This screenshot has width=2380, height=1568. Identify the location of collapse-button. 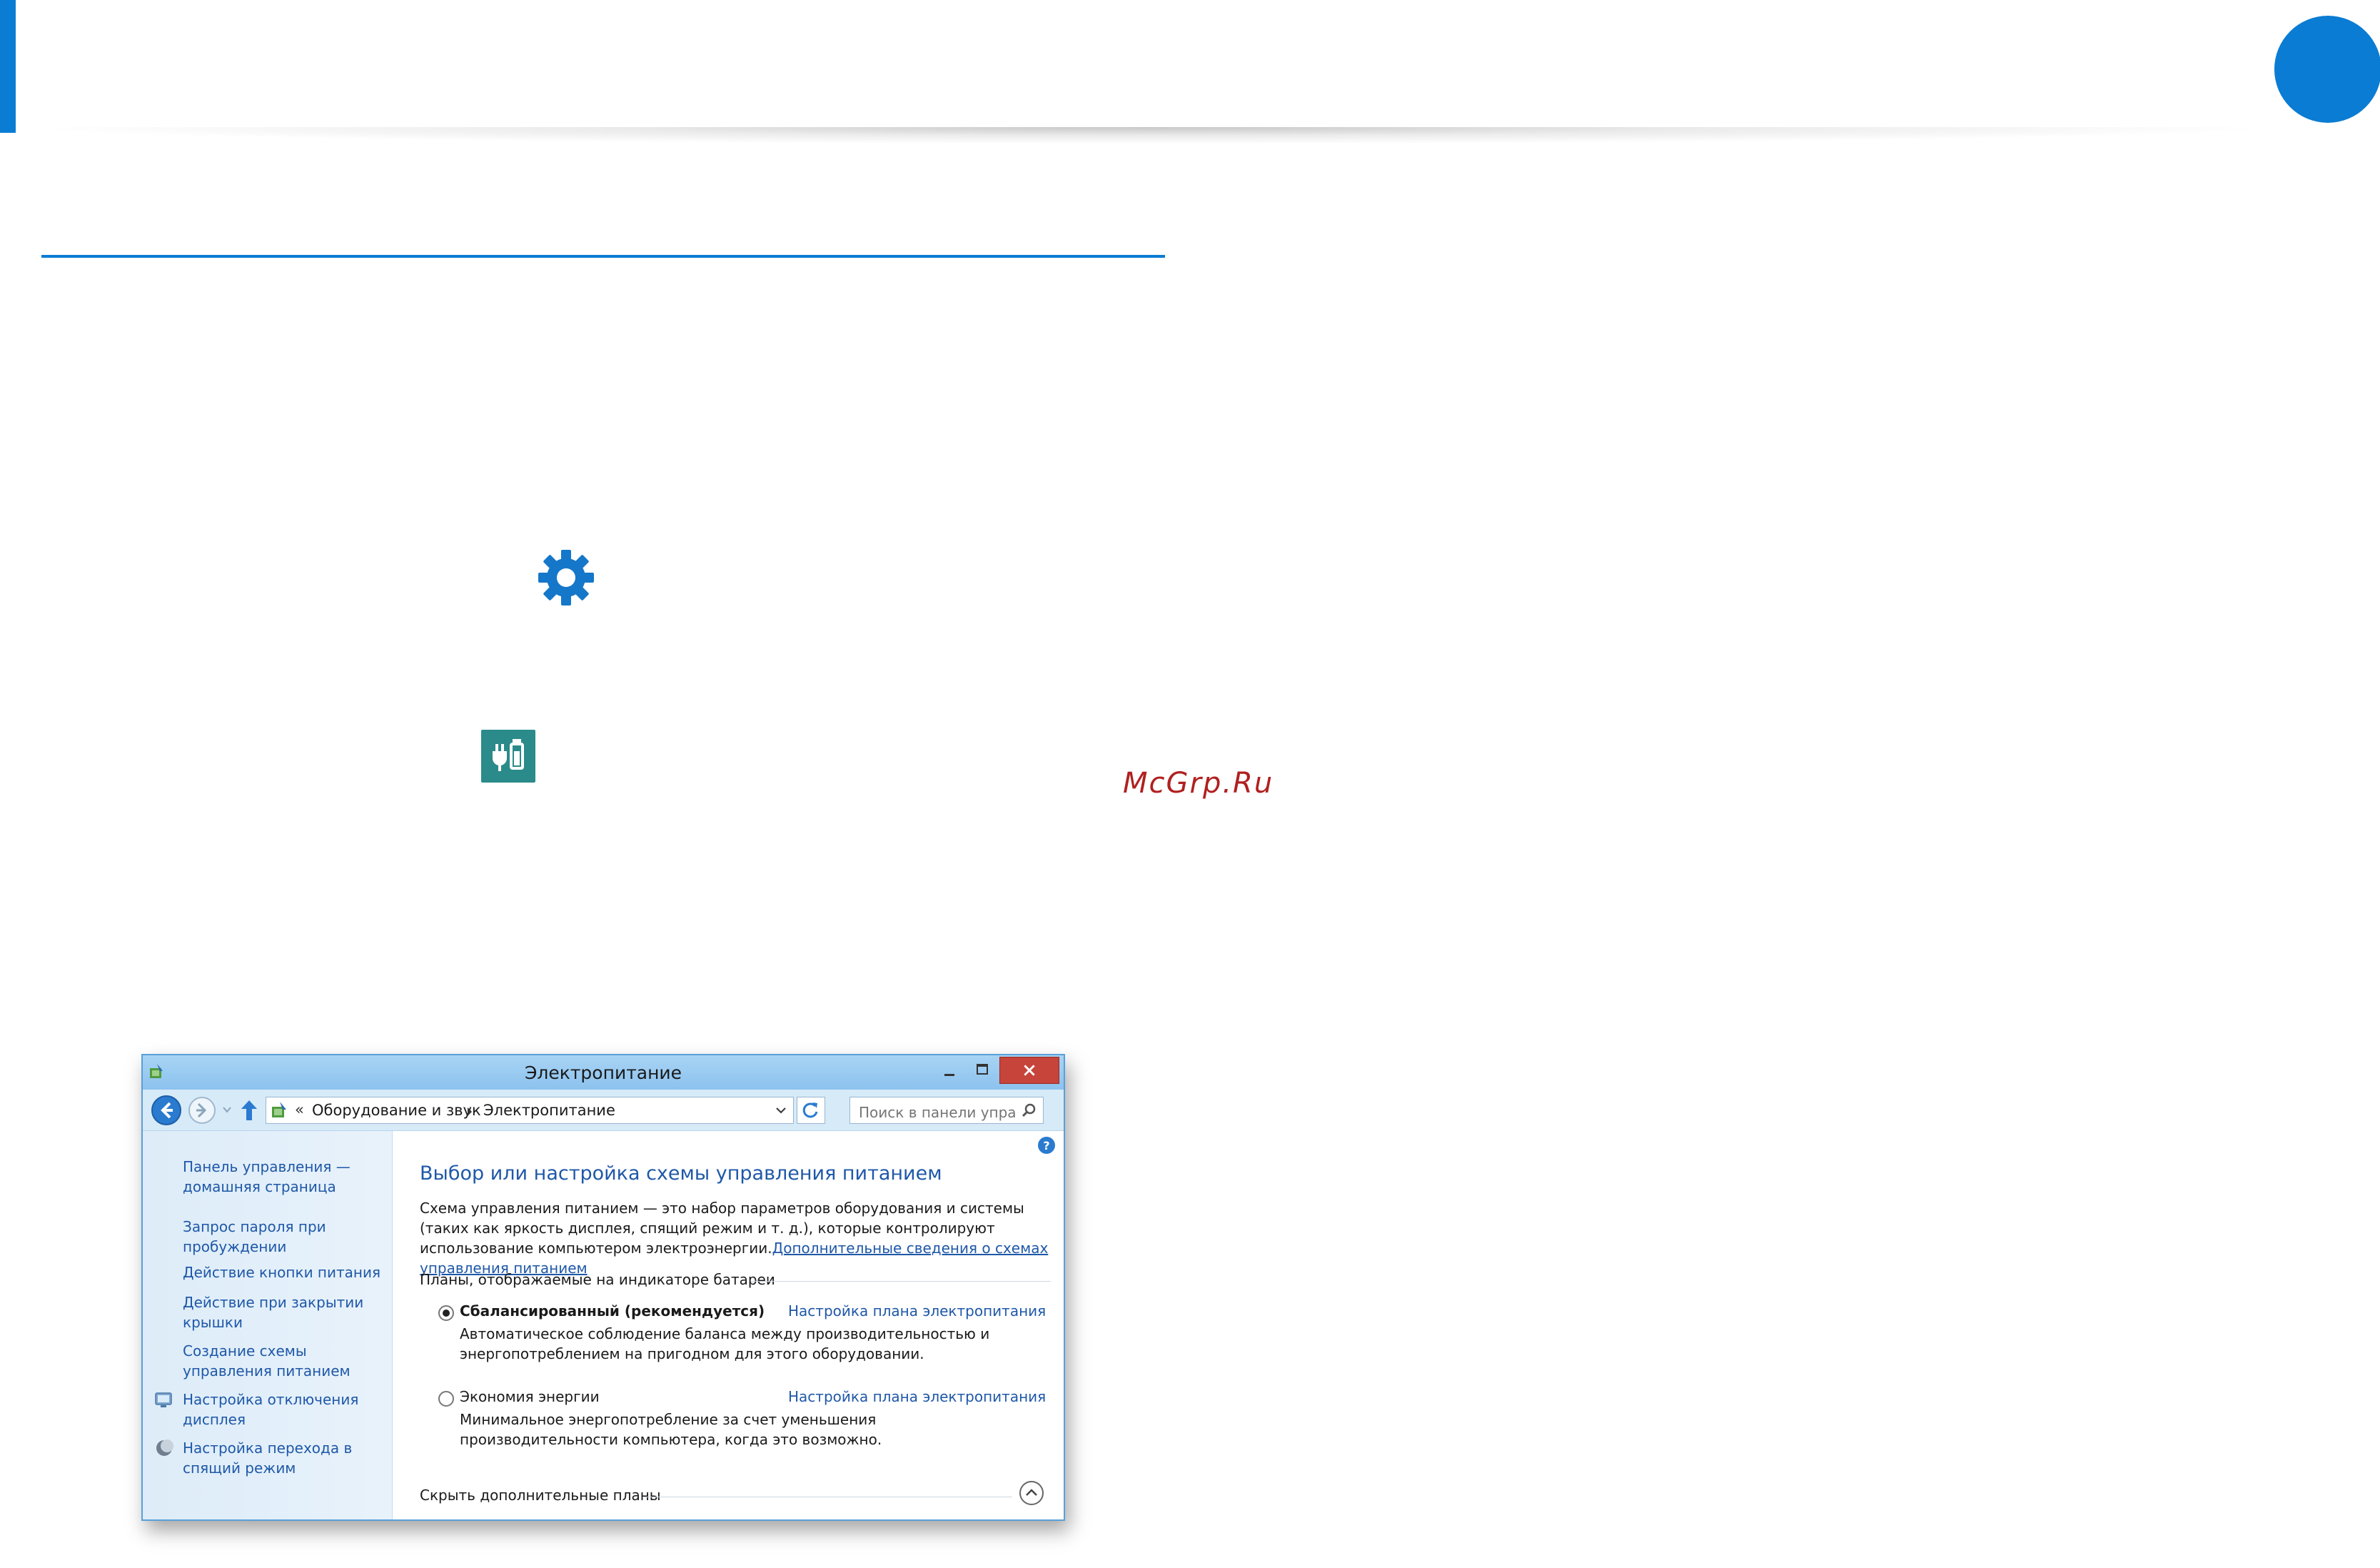
(1031, 1493).